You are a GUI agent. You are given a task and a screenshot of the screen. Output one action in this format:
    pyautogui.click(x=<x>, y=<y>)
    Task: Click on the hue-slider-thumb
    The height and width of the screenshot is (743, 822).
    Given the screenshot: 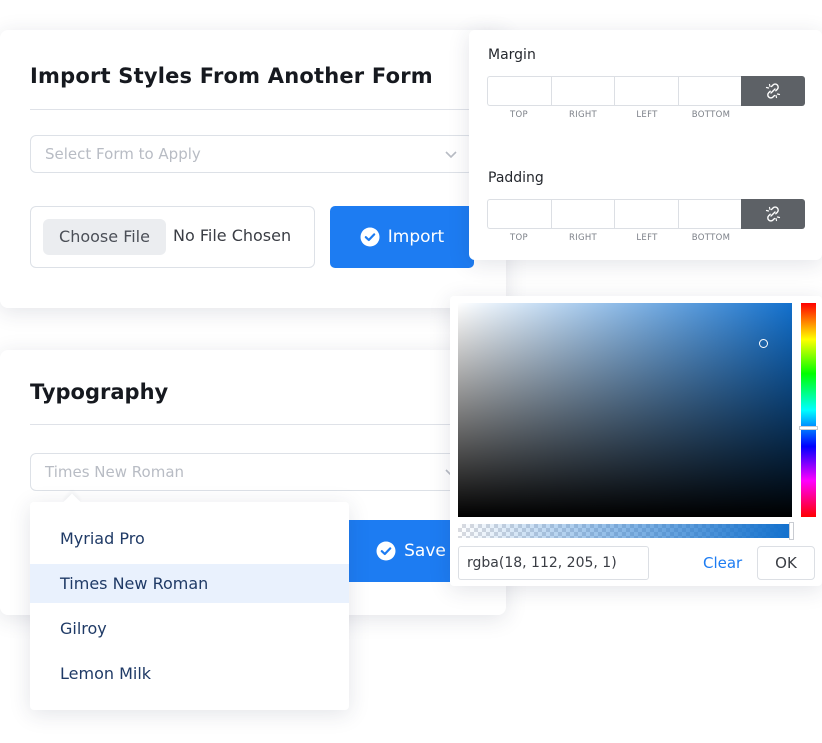 What is the action you would take?
    pyautogui.click(x=808, y=428)
    